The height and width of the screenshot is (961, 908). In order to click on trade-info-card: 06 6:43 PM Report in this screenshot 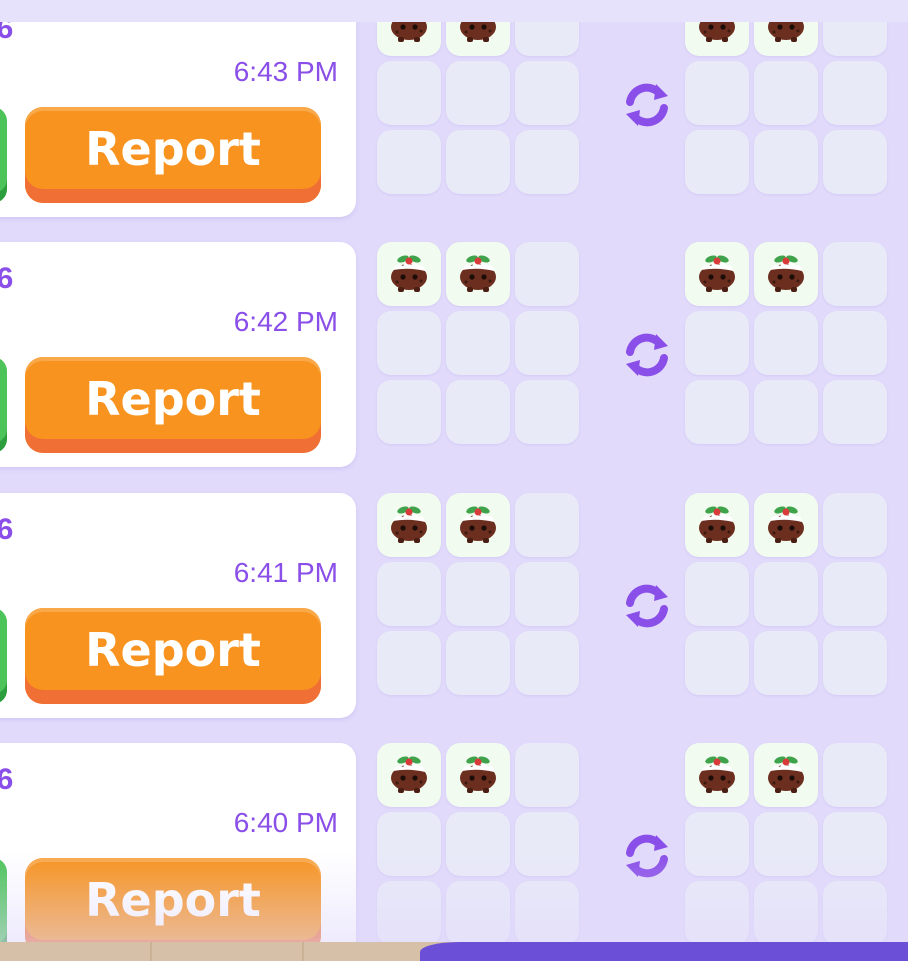, I will do `click(178, 119)`.